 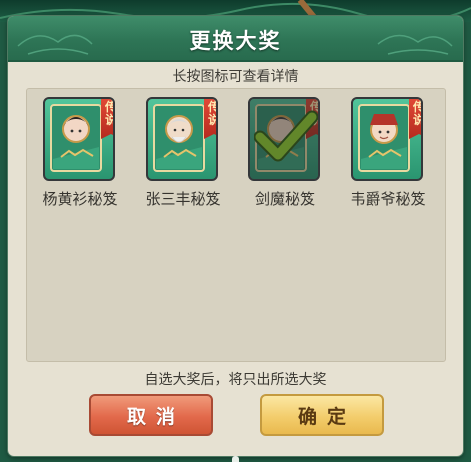 I want to click on selection-note: 自选大奖后，将只出所选大奖, so click(x=235, y=380).